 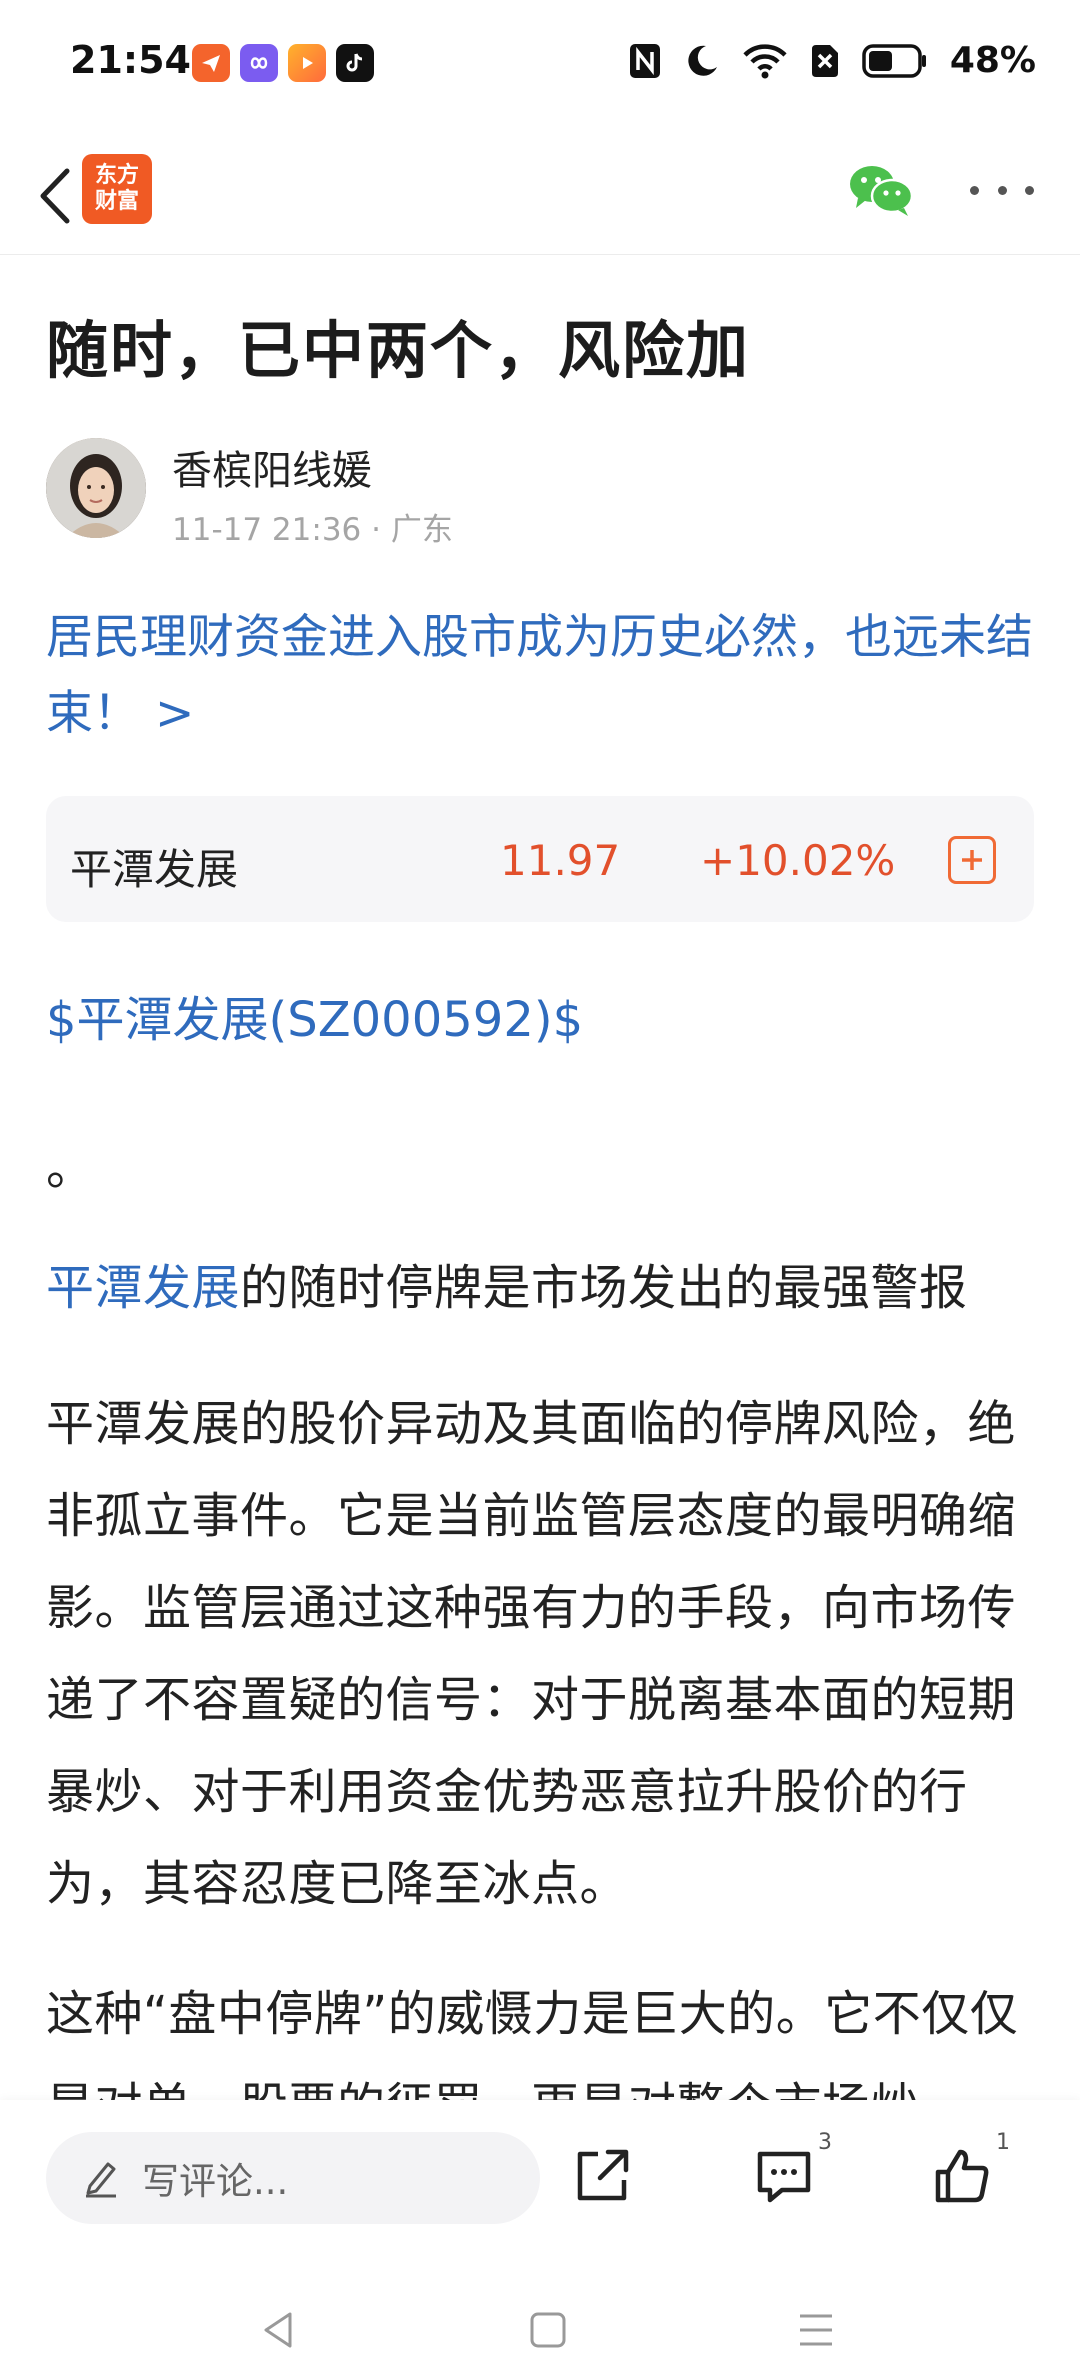 I want to click on status-bar: 21:54 48%, so click(x=540, y=65).